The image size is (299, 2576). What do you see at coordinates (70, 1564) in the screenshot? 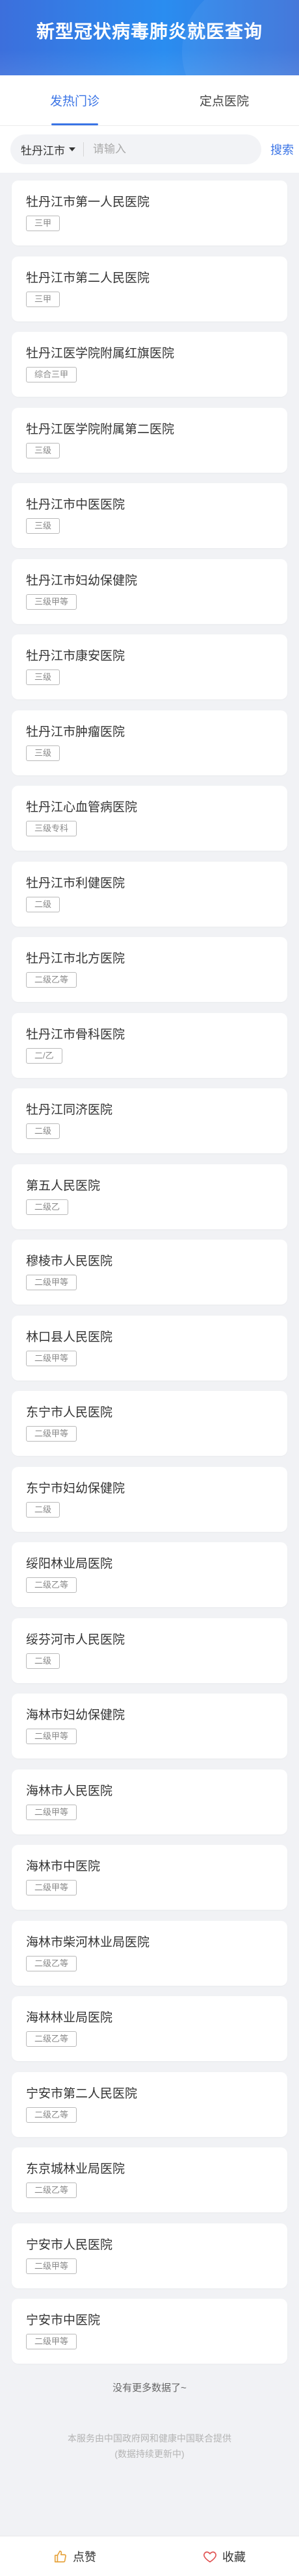
I see `hospital-name: 绥阳林业局医院` at bounding box center [70, 1564].